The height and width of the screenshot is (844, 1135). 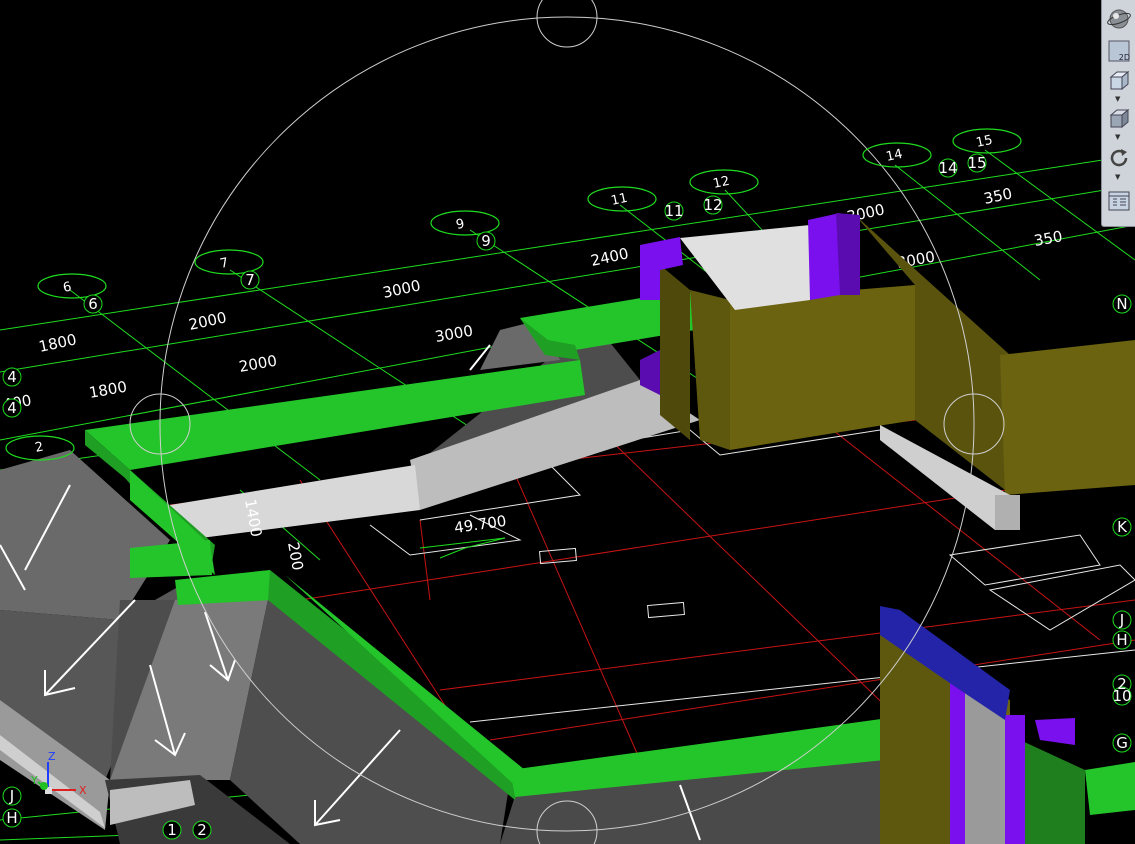 I want to click on view-2d-label: 2D, so click(x=1124, y=57).